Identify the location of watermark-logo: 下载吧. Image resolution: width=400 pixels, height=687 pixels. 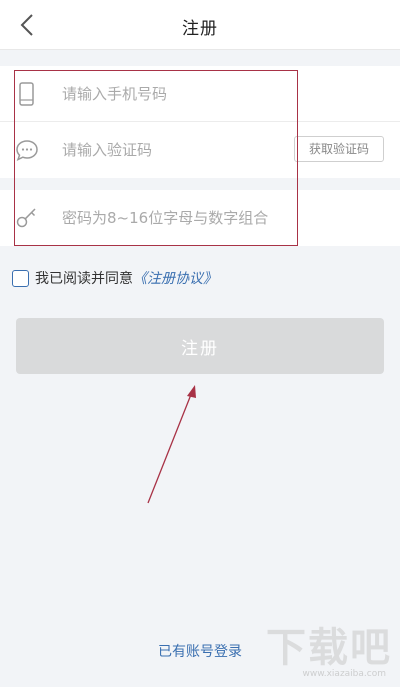
(329, 648).